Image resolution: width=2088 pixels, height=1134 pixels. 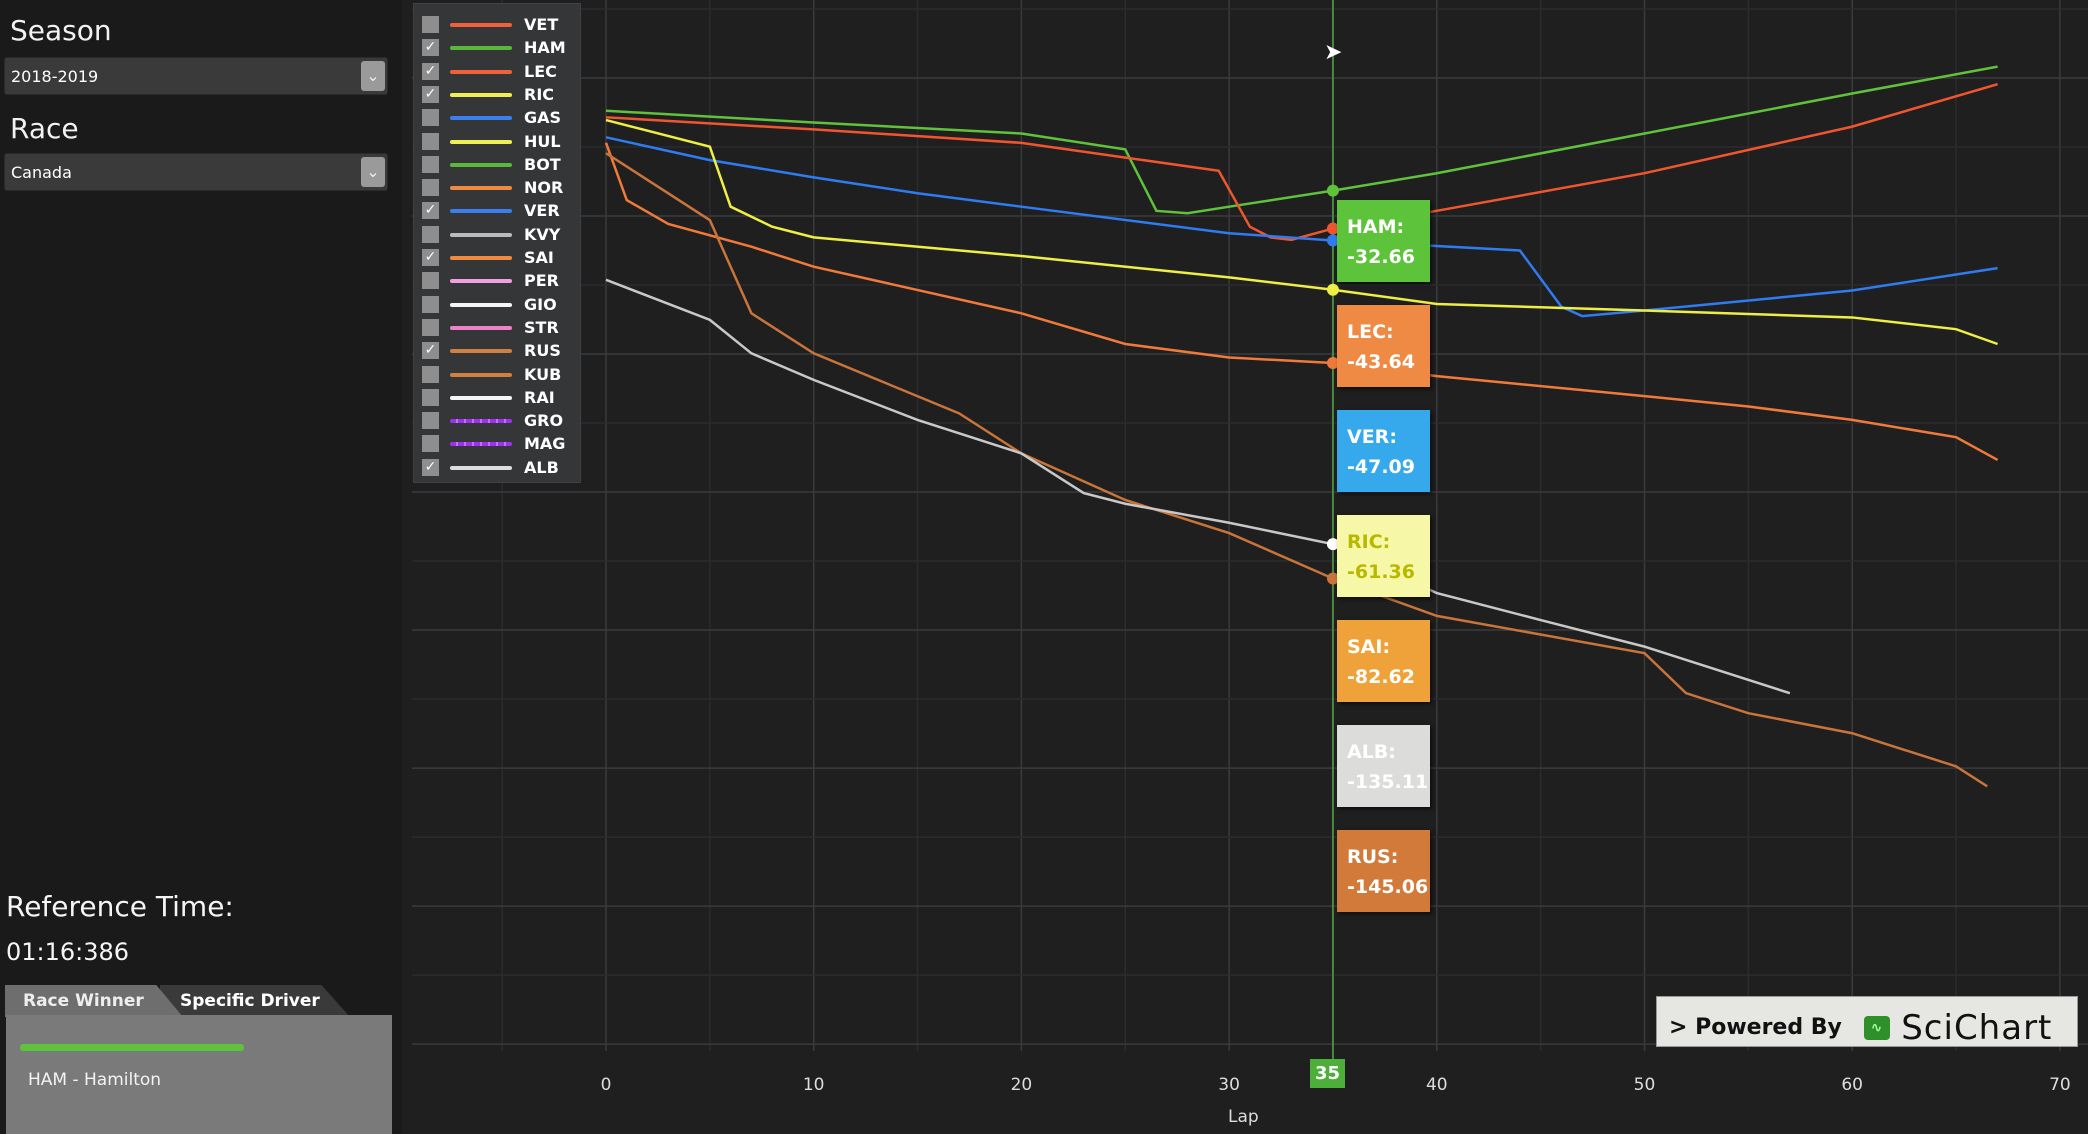 I want to click on legend-label: MAG, so click(x=545, y=444).